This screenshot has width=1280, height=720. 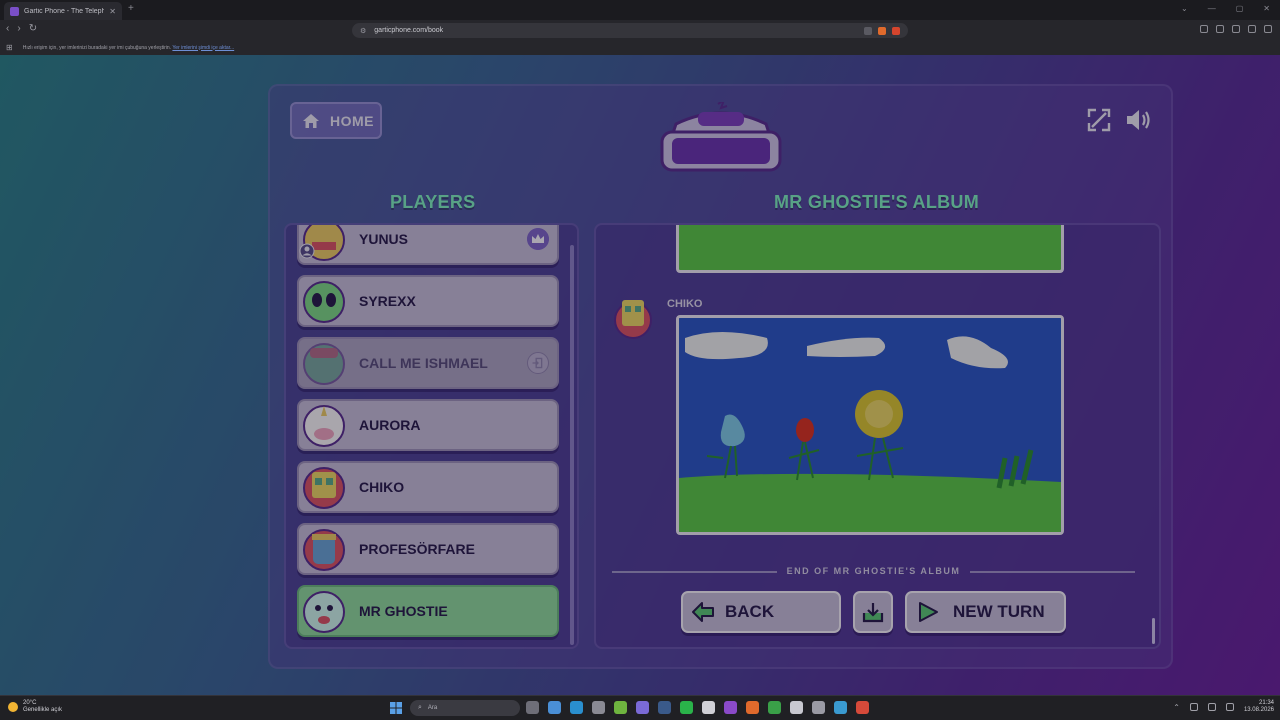 What do you see at coordinates (363, 31) in the screenshot?
I see `site-info-icon: ⚙` at bounding box center [363, 31].